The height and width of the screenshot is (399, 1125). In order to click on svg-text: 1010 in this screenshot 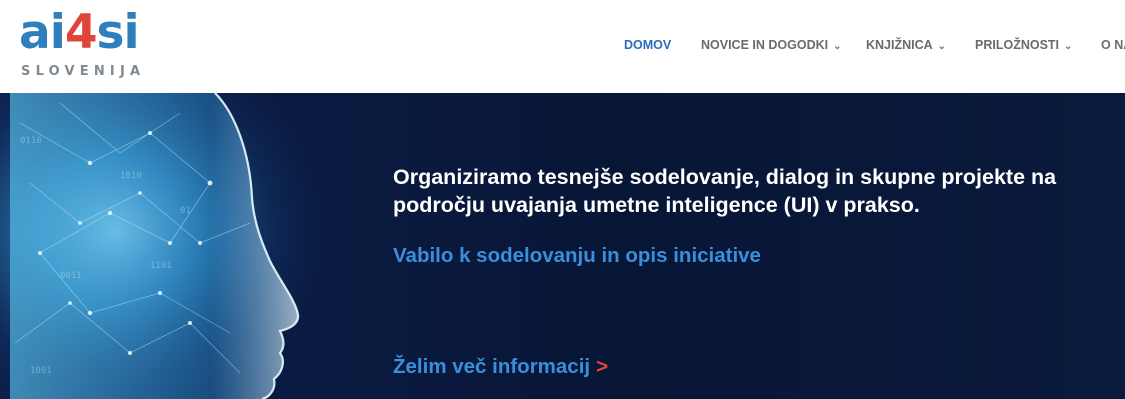, I will do `click(131, 176)`.